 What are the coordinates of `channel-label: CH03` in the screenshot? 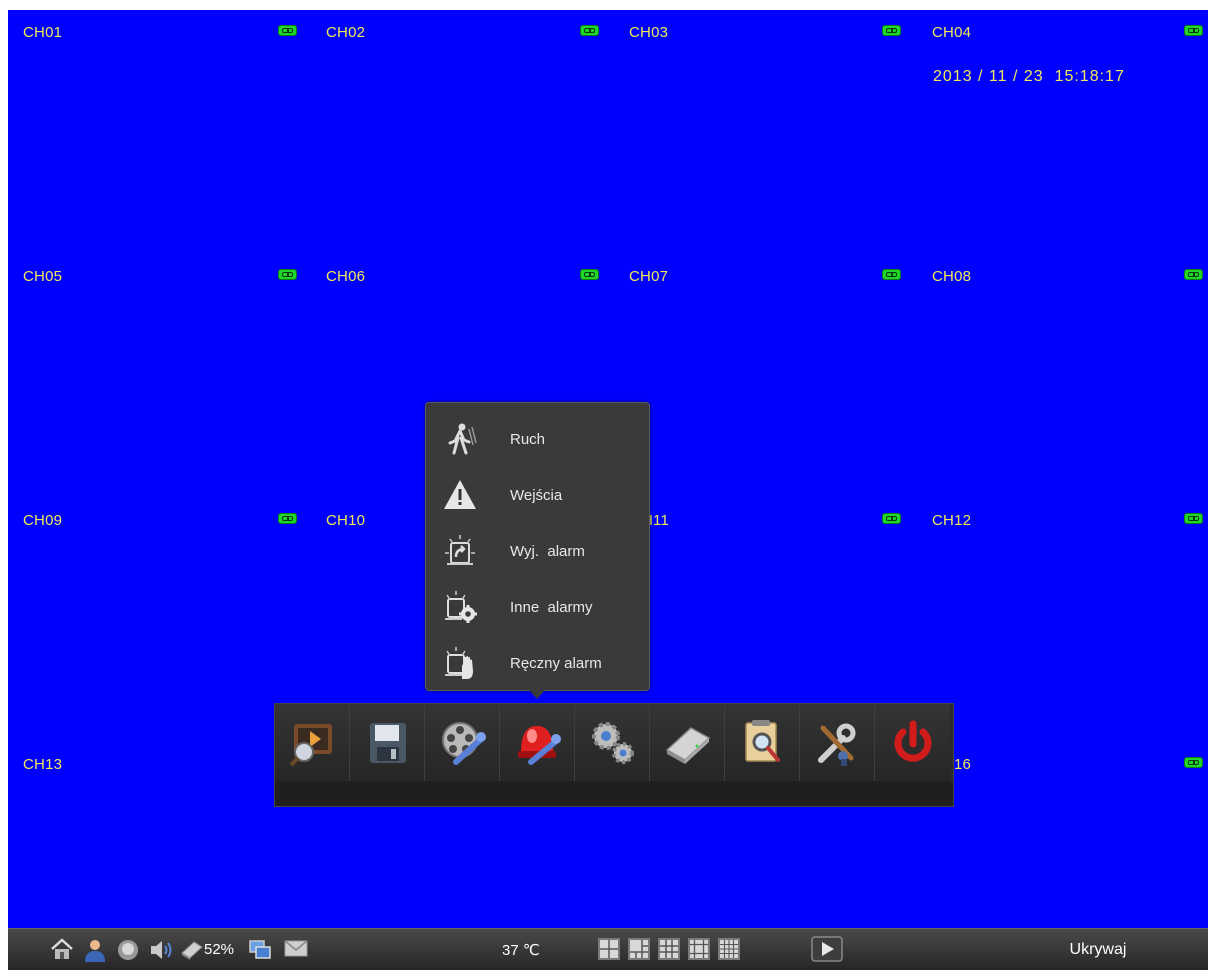 It's located at (649, 32).